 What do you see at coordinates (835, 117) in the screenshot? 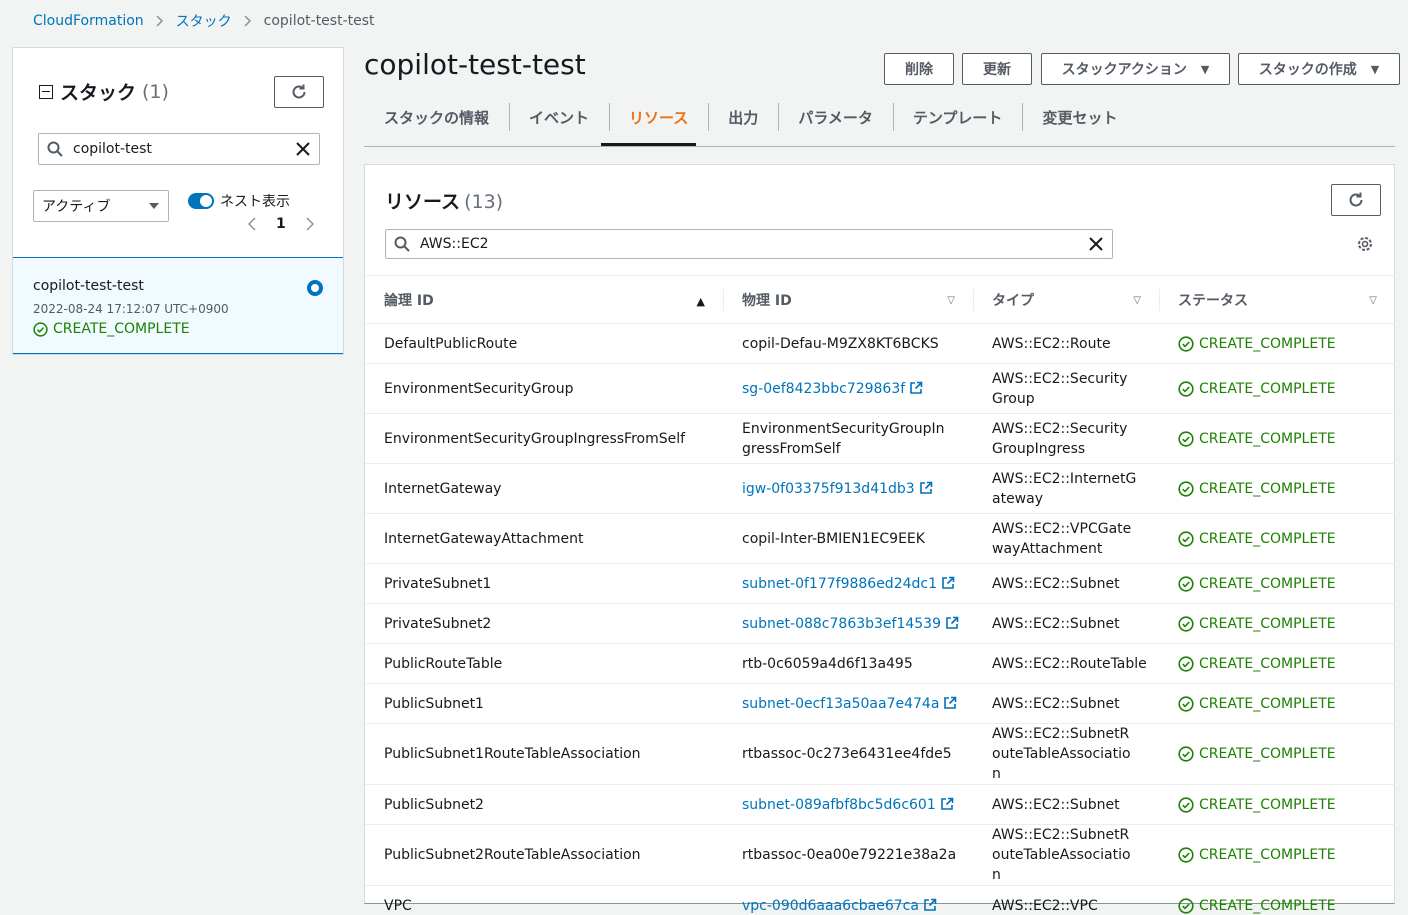
I see `tab-parameters: パラメータ` at bounding box center [835, 117].